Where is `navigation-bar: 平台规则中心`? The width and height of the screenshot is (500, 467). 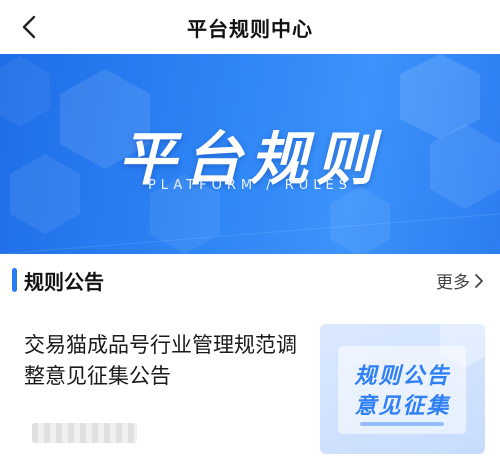 navigation-bar: 平台规则中心 is located at coordinates (250, 27).